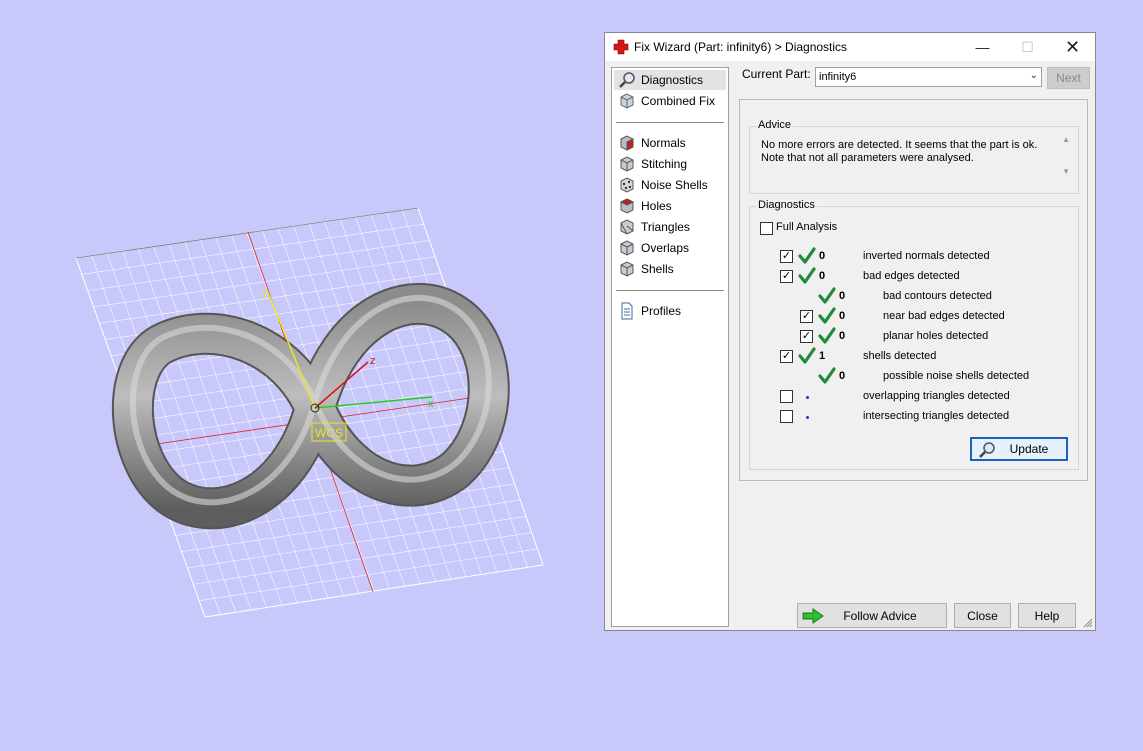 The width and height of the screenshot is (1143, 751). I want to click on nav-item-stitching: Stitching, so click(670, 164).